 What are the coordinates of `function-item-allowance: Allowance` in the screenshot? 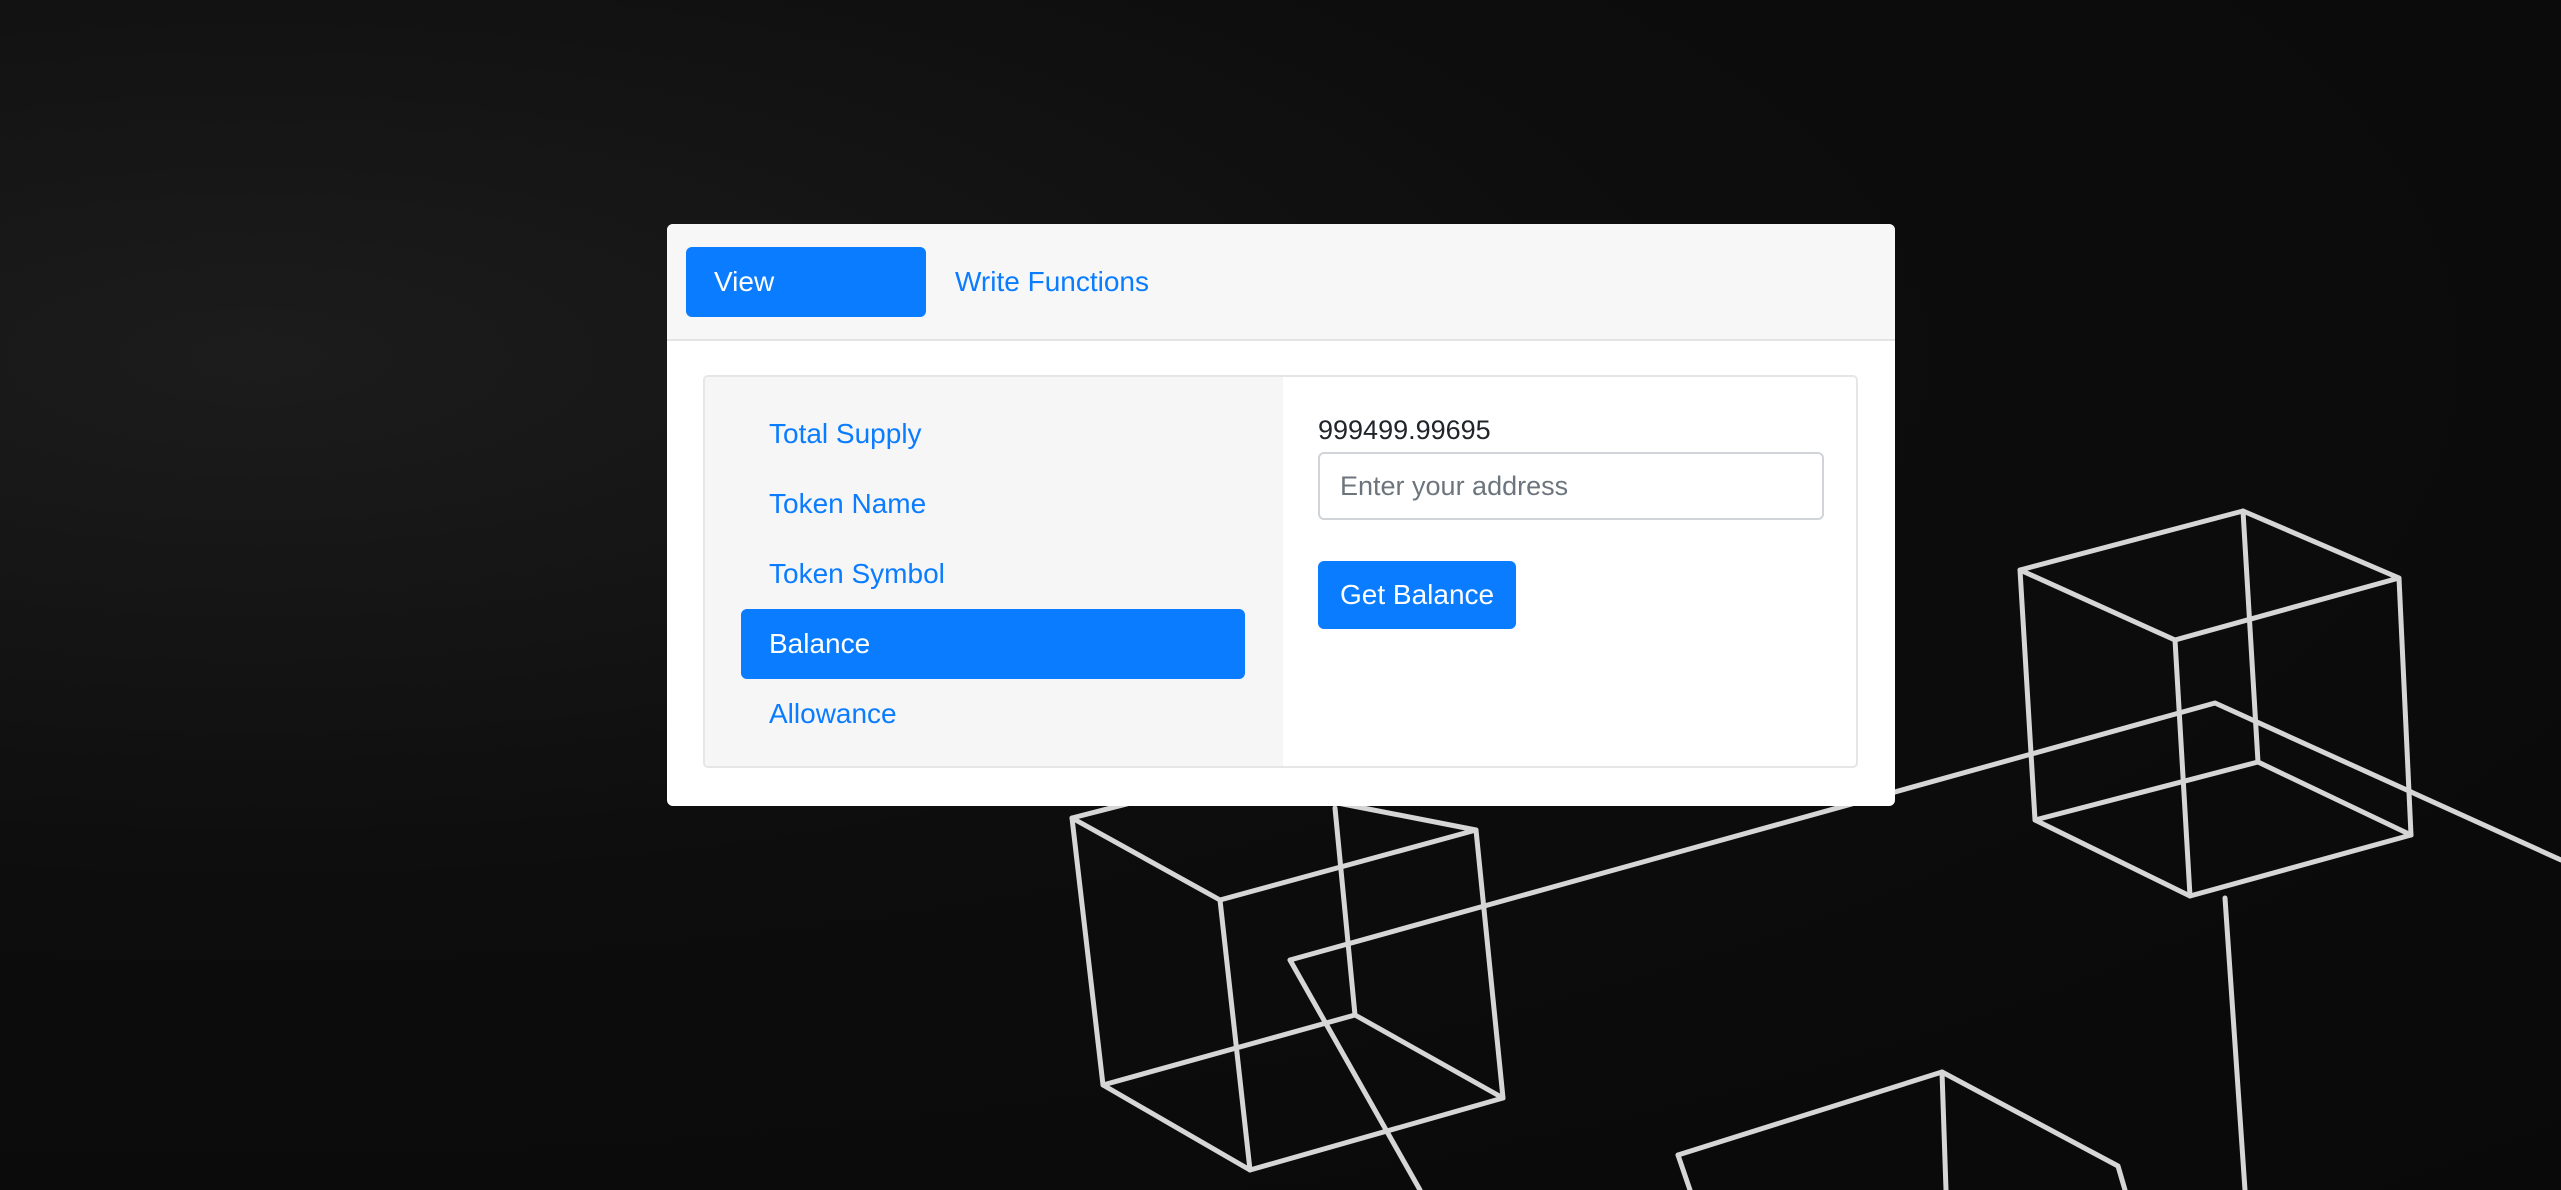 It's located at (993, 714).